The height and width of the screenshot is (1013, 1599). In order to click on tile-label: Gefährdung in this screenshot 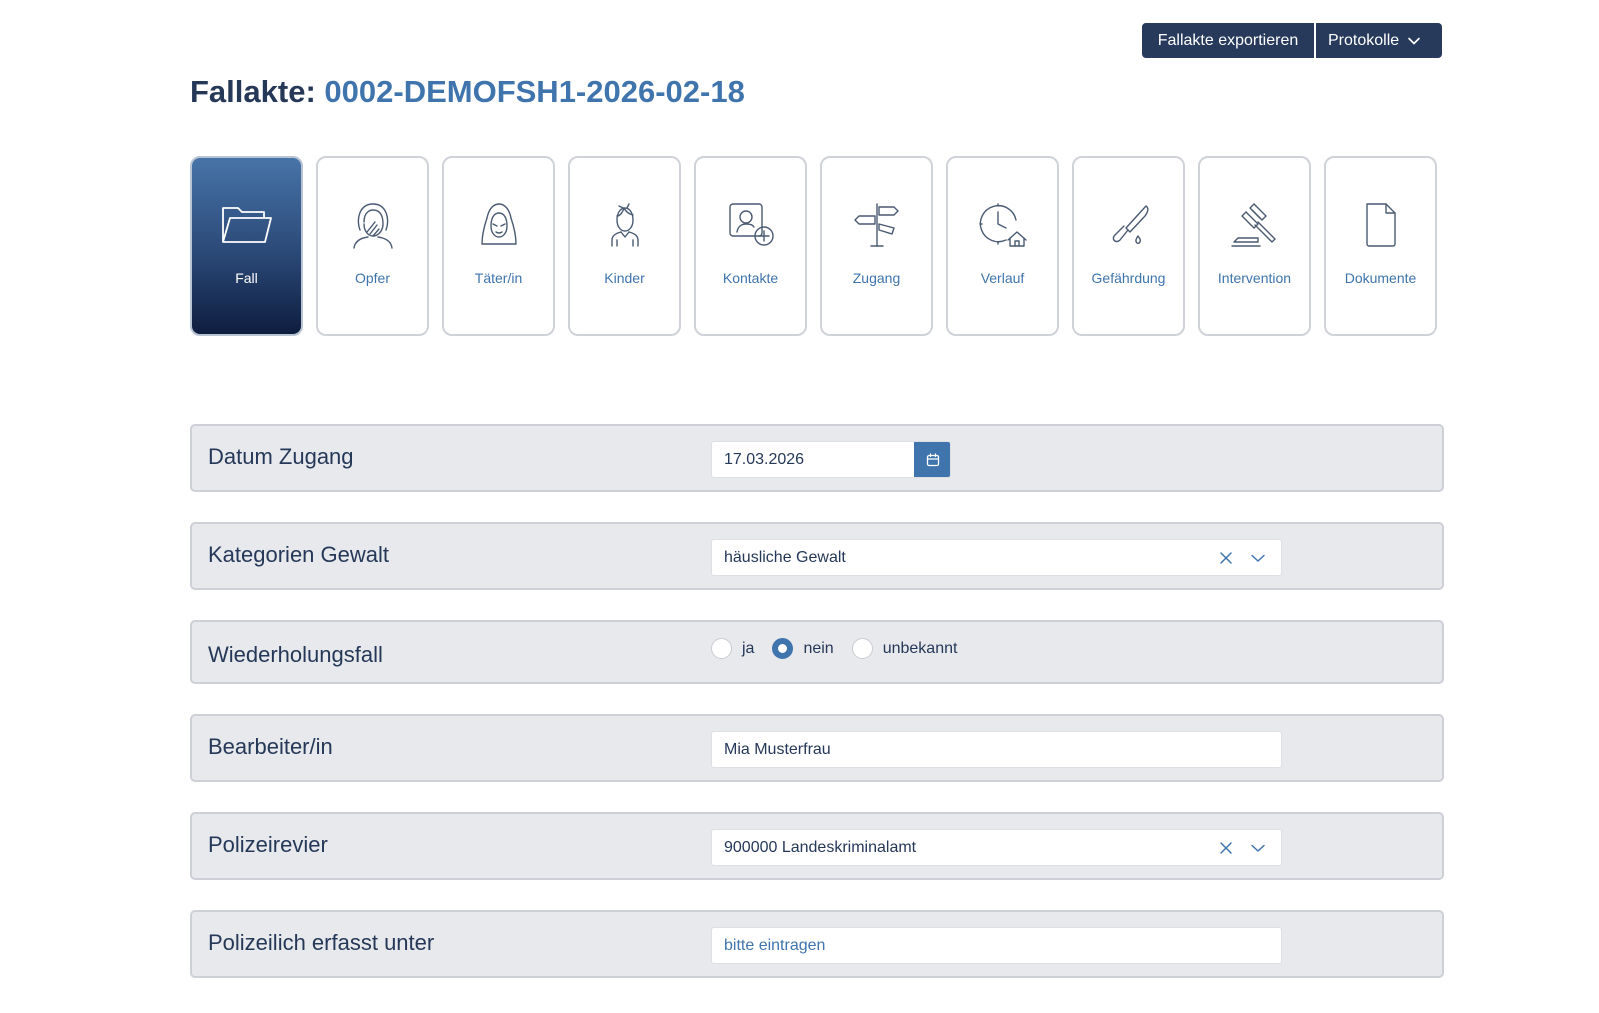, I will do `click(1128, 278)`.